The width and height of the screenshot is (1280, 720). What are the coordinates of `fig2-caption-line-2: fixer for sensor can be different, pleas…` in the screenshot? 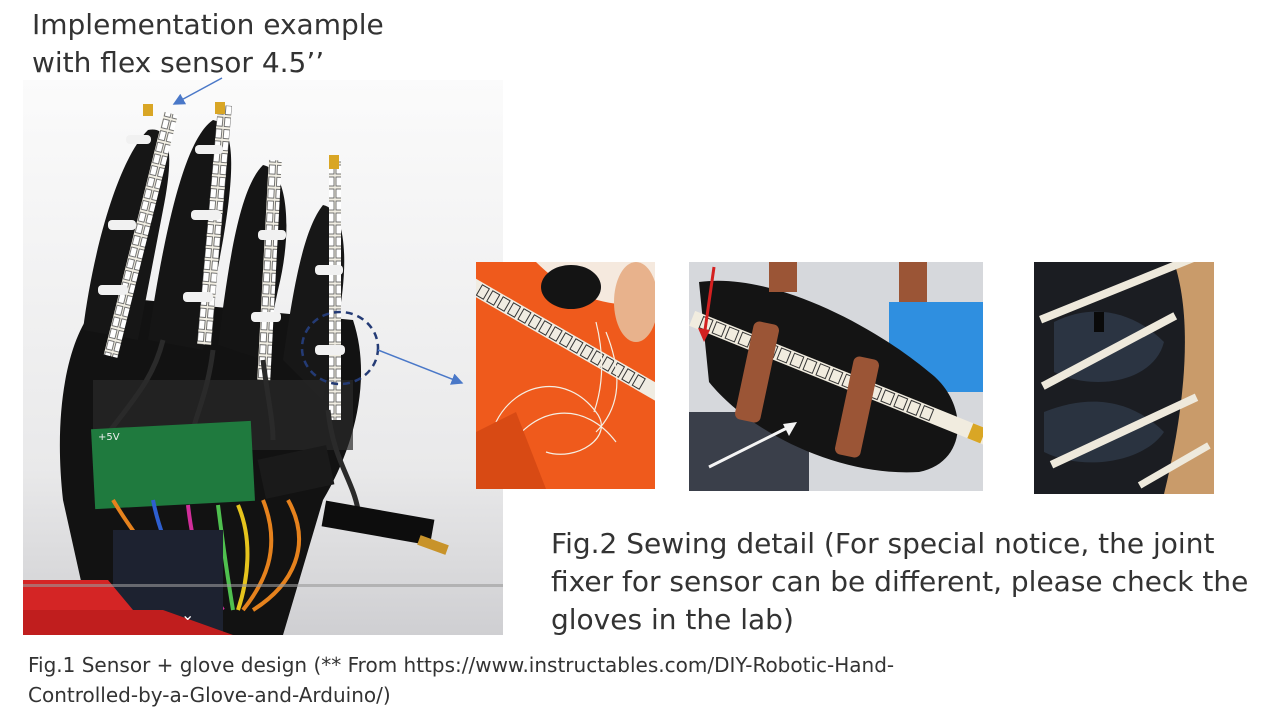 It's located at (900, 581).